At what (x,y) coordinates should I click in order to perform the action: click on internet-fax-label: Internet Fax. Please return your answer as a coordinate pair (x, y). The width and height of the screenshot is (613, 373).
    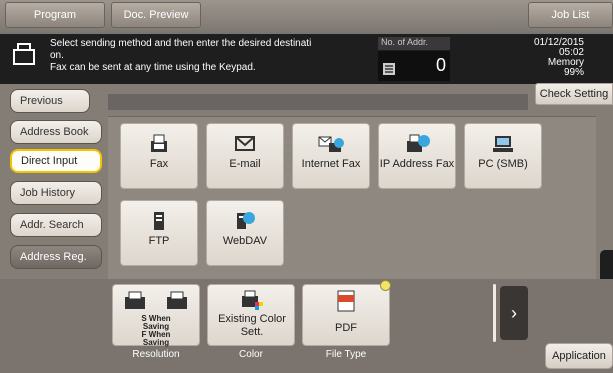
    Looking at the image, I should click on (331, 164).